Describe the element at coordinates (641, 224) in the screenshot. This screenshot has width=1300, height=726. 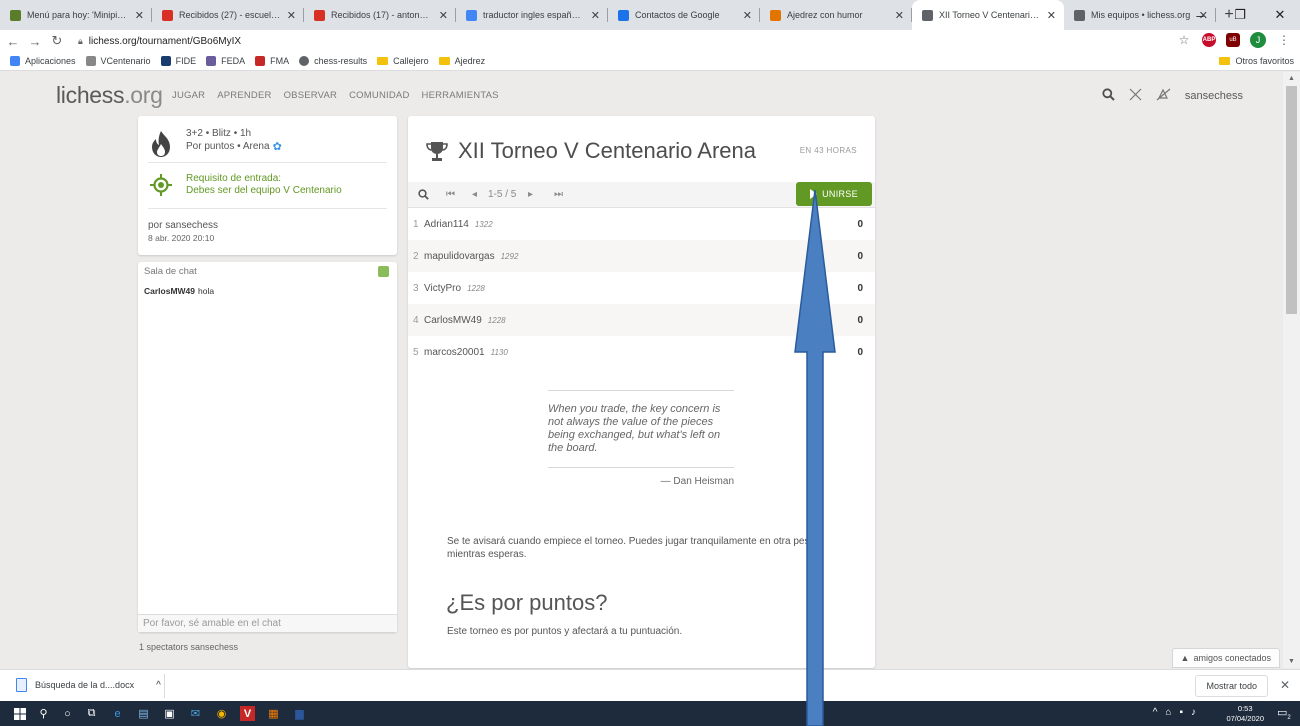
I see `standings-row: 1 Adrian114 1322 0` at that location.